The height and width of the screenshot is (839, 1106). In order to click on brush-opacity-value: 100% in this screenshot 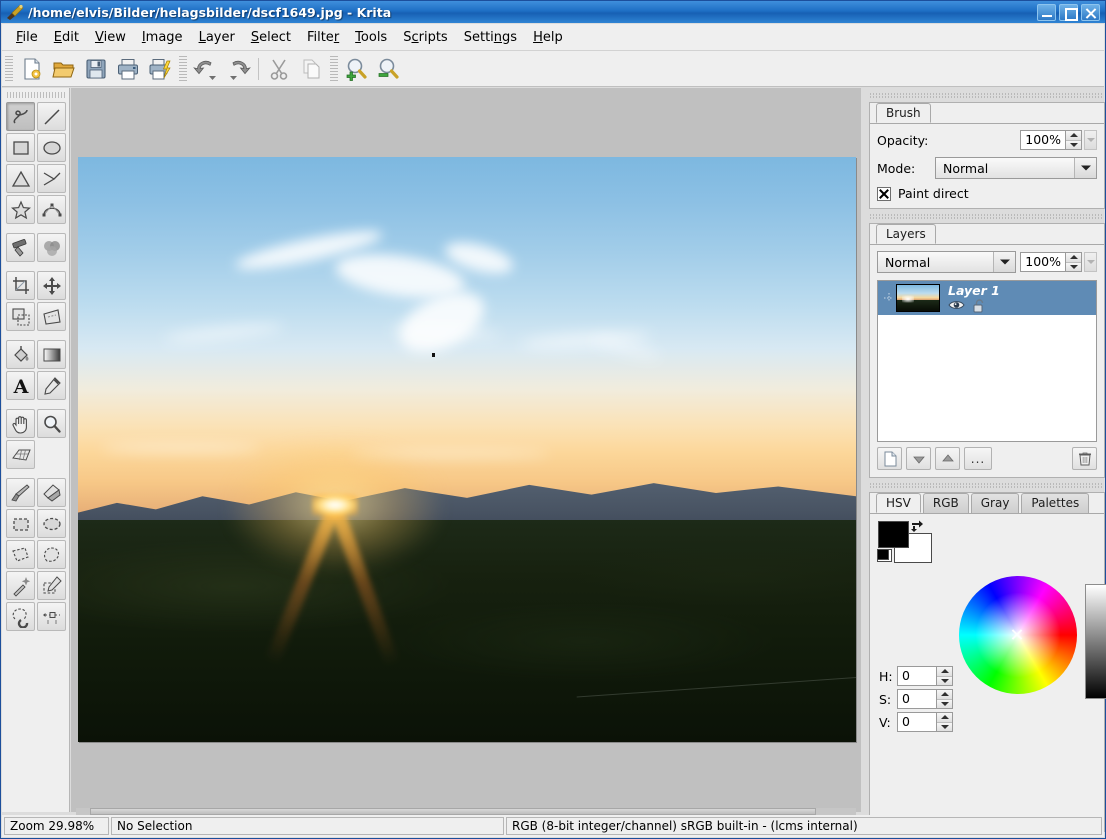, I will do `click(1043, 140)`.